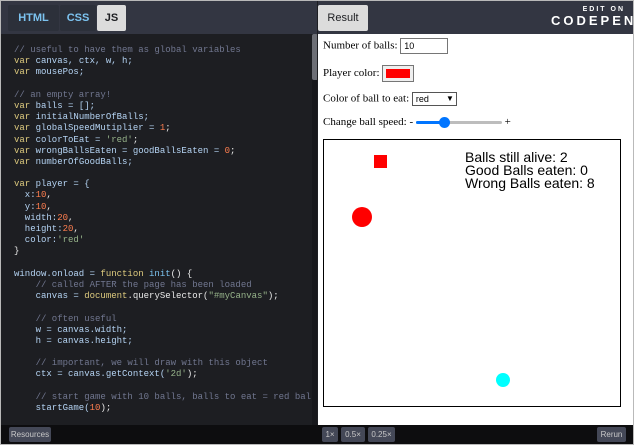 This screenshot has height=445, width=634. Describe the element at coordinates (84, 61) in the screenshot. I see `code-token: canvas, ctx, w, h;` at that location.